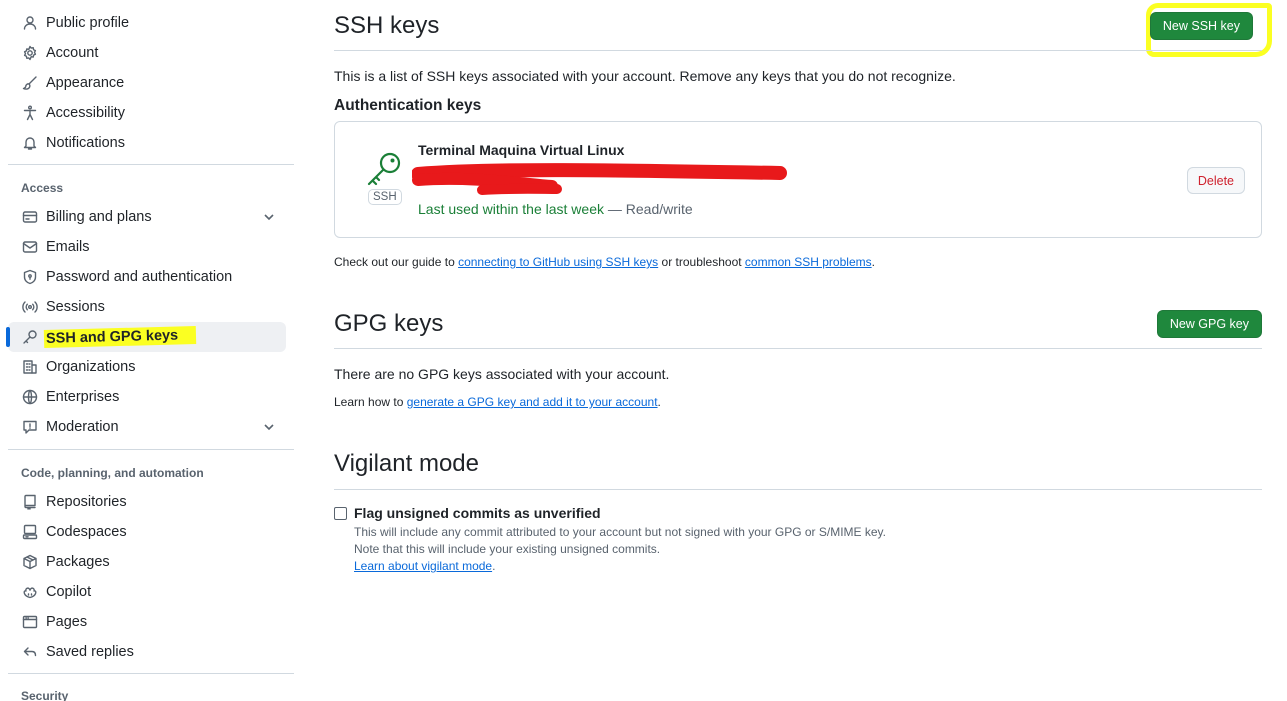 This screenshot has height=701, width=1287. Describe the element at coordinates (30, 592) in the screenshot. I see `copilot-icon` at that location.